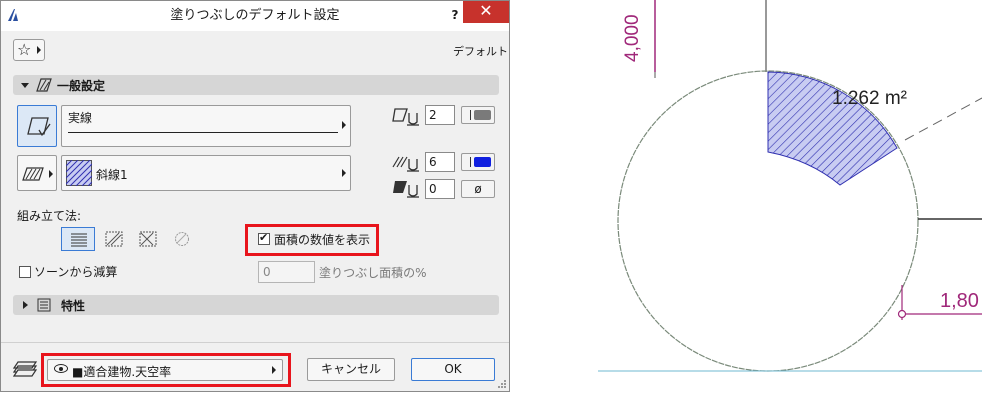  Describe the element at coordinates (76, 272) in the screenshot. I see `subtract-from-zone-label: ソーンから減算` at that location.